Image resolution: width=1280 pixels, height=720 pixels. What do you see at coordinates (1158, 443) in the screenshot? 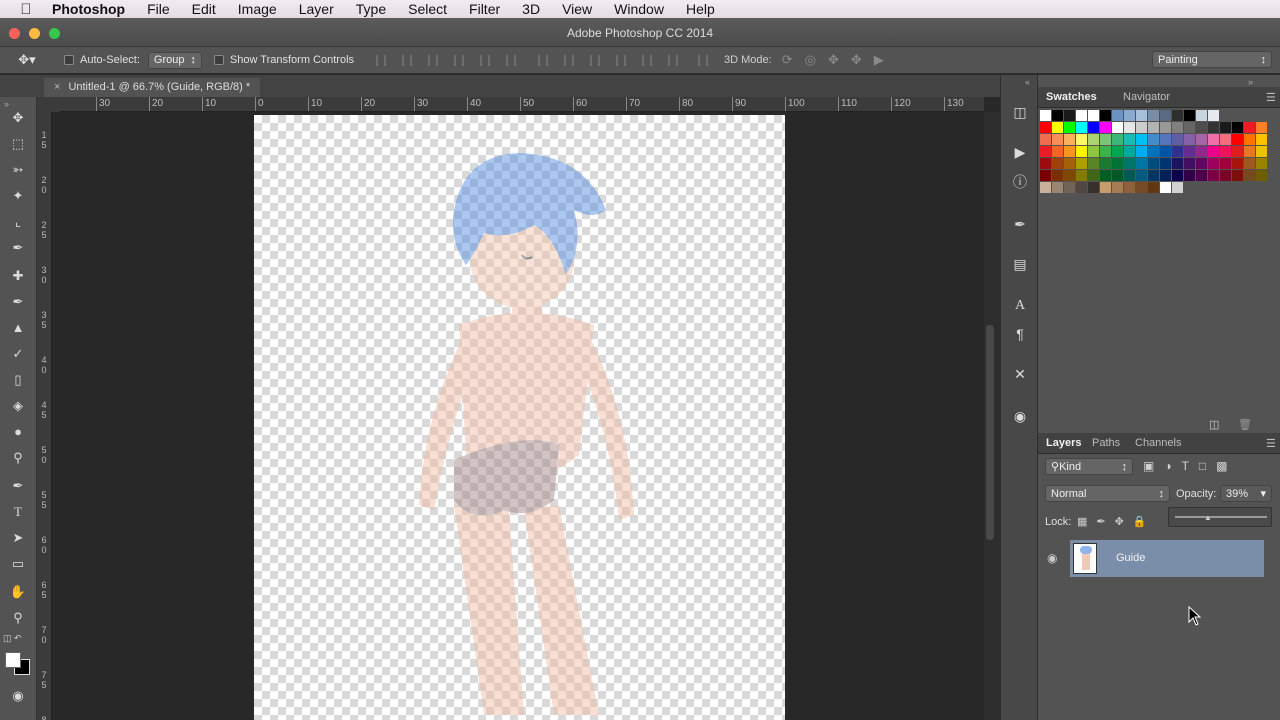
I see `tab-channels: Channels` at bounding box center [1158, 443].